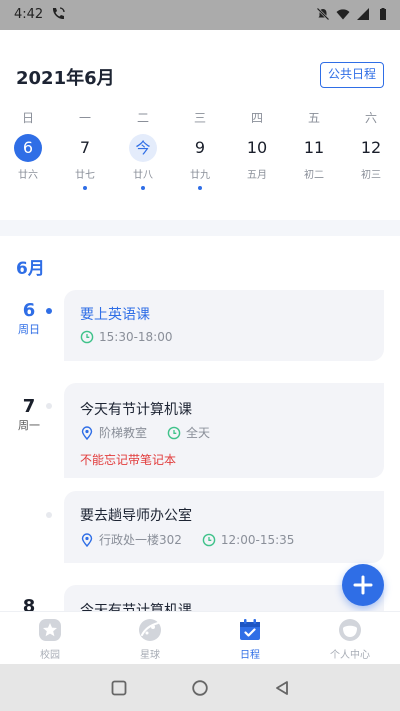 The width and height of the screenshot is (400, 711). I want to click on event-card-advisor: 要去趟导师办公室 行政处一楼302 12:00-15:35, so click(224, 527).